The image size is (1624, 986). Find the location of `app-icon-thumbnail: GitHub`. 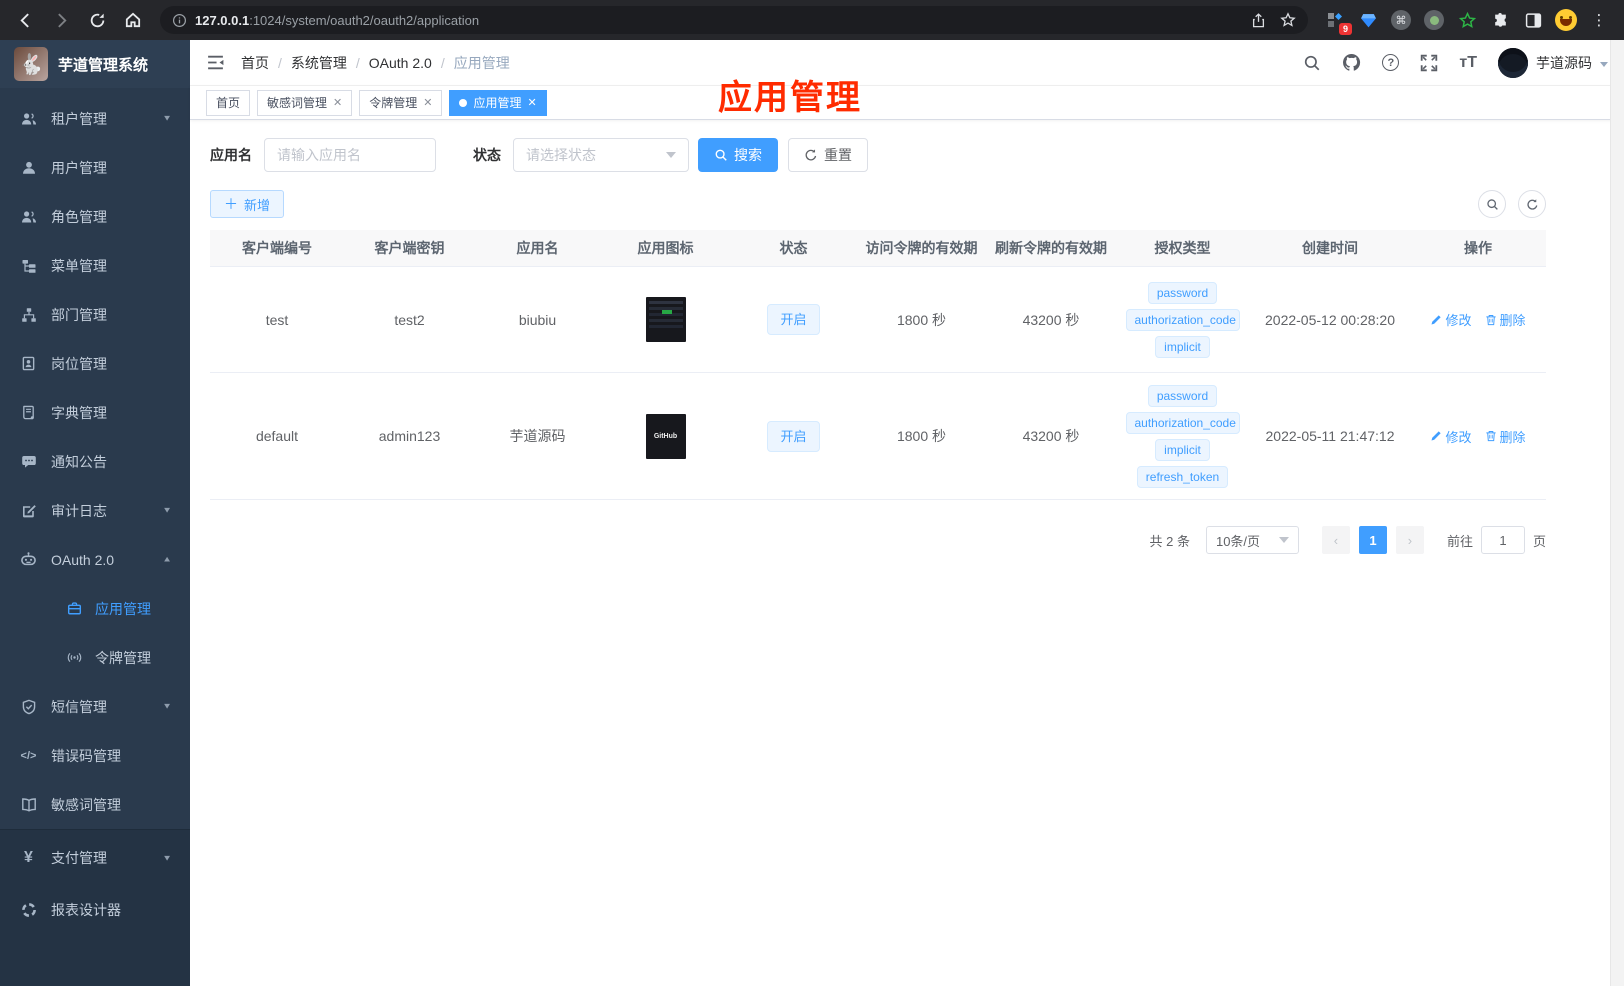

app-icon-thumbnail: GitHub is located at coordinates (665, 436).